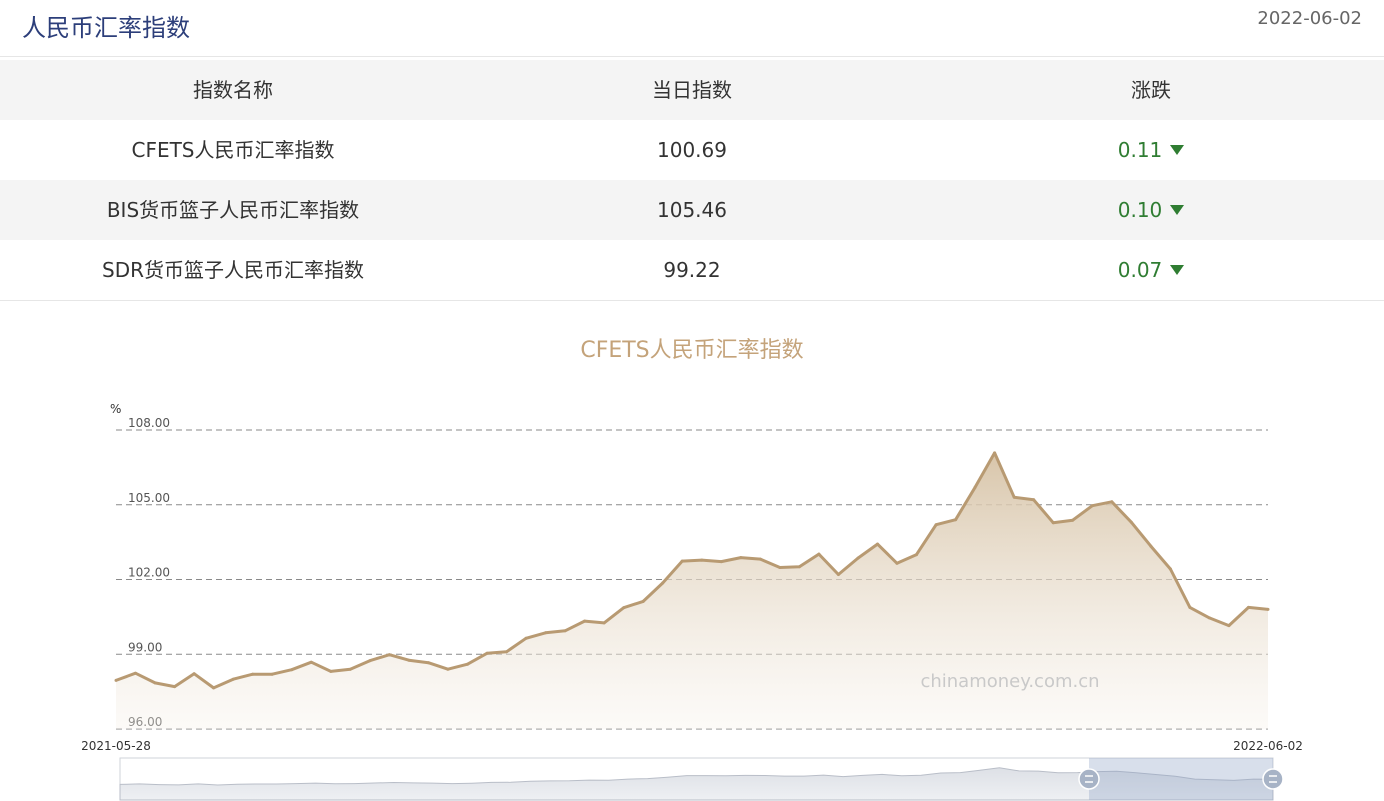  Describe the element at coordinates (145, 647) in the screenshot. I see `y-tick-label: 99.00` at that location.